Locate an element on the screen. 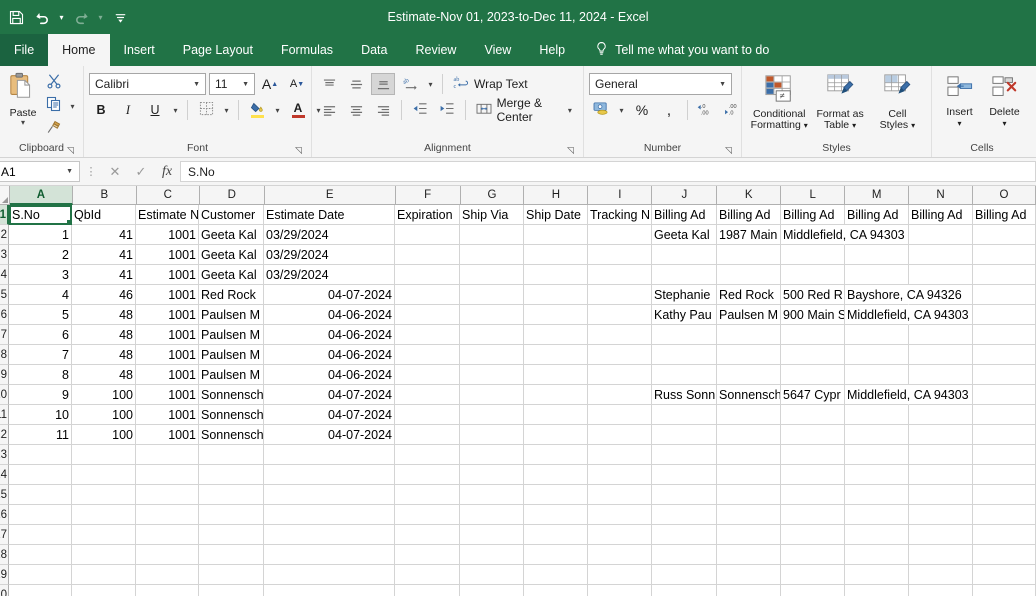 Image resolution: width=1036 pixels, height=610 pixels. cell-M16 is located at coordinates (877, 515).